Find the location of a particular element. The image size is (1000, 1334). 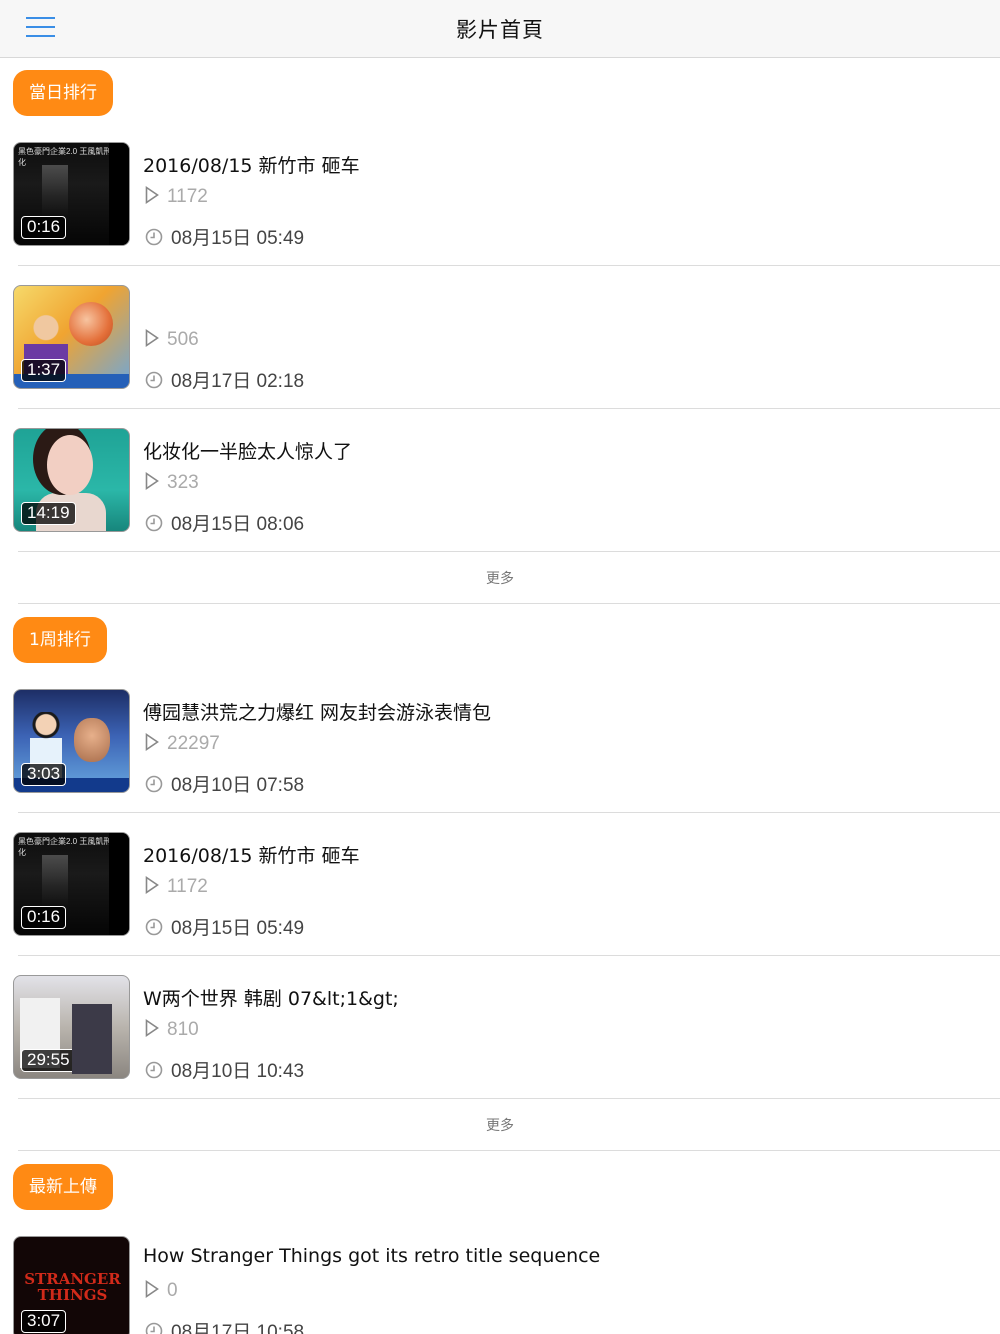

view-count: 810 is located at coordinates (172, 1030).